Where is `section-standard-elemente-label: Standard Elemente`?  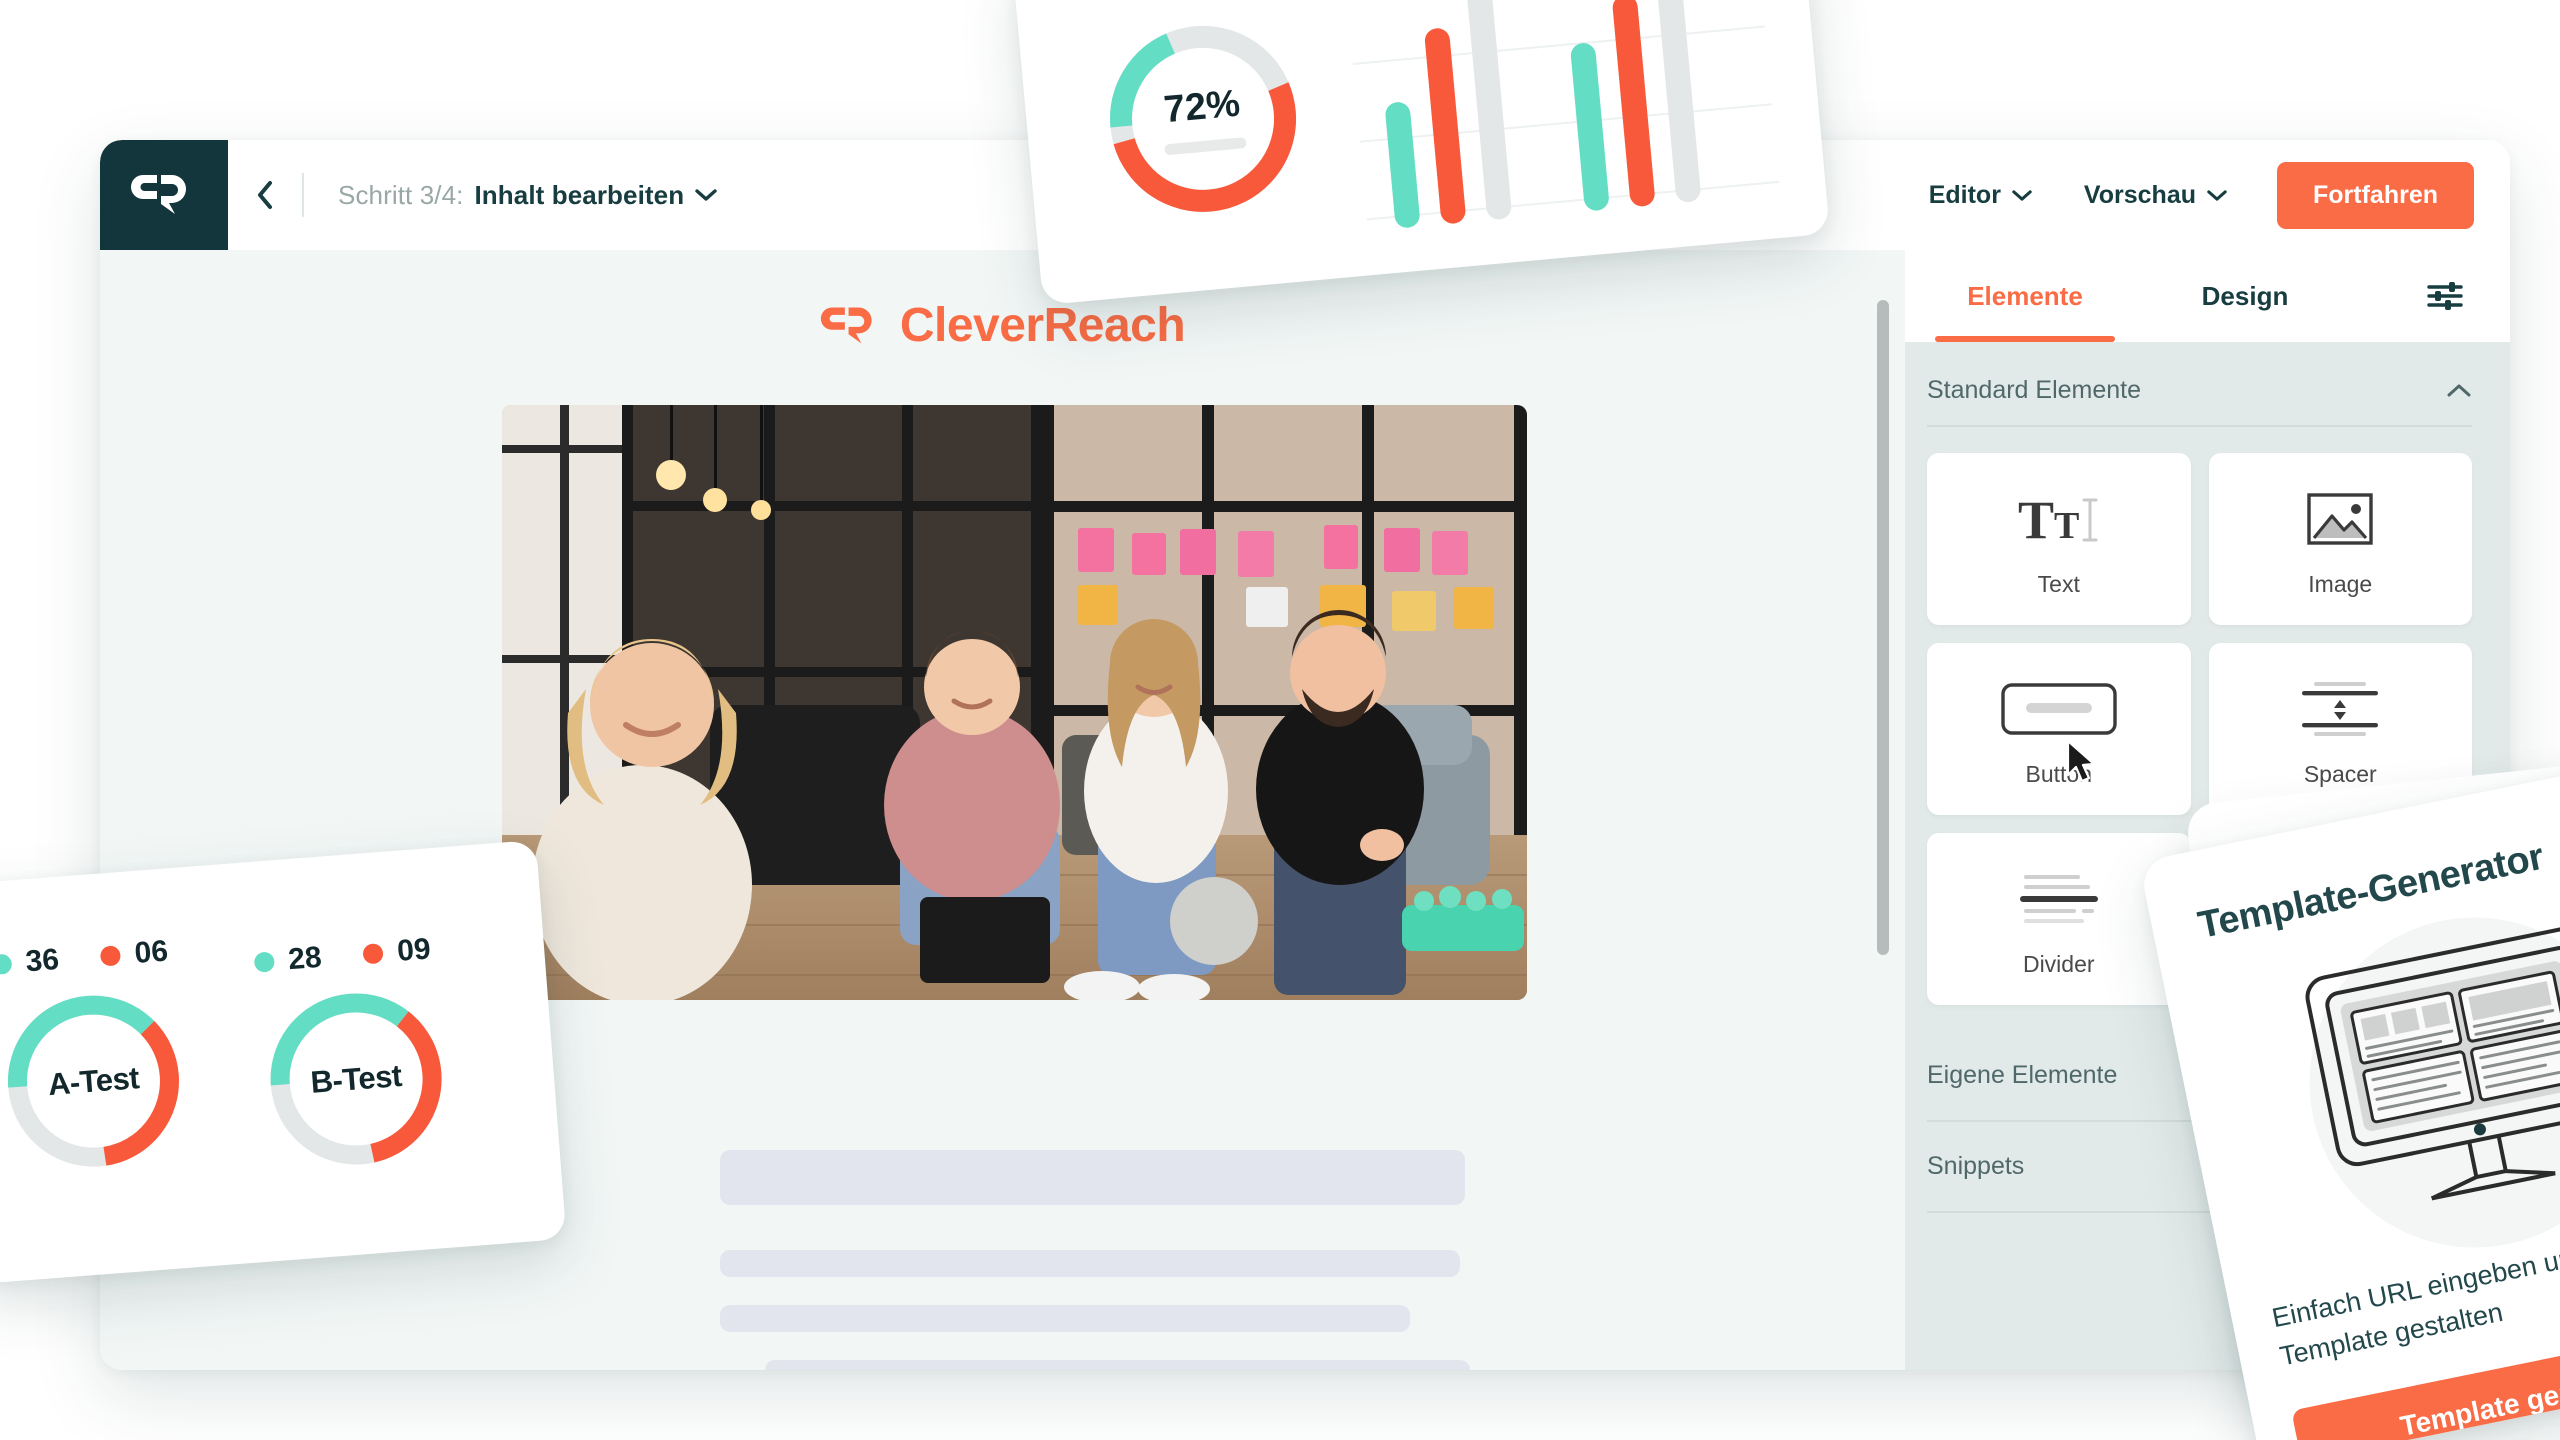 section-standard-elemente-label: Standard Elemente is located at coordinates (2034, 390).